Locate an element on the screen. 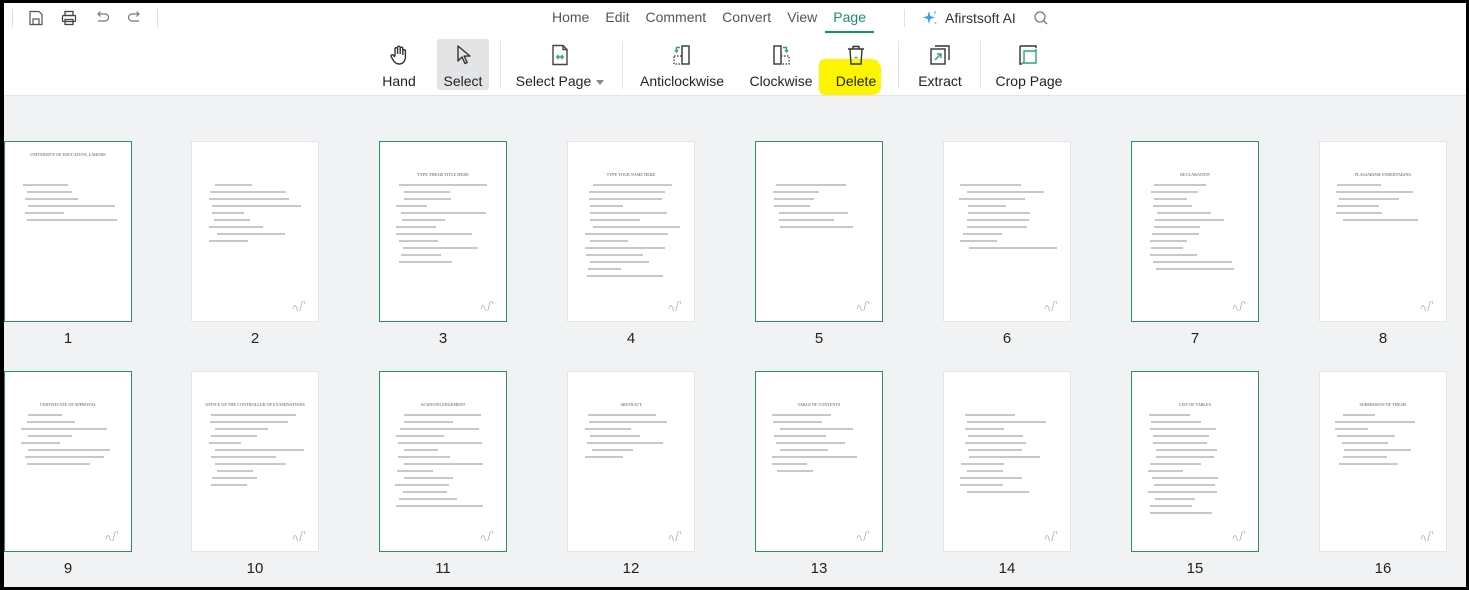  page-heading: PLAGIARISM UNDERTAKING is located at coordinates (1383, 174).